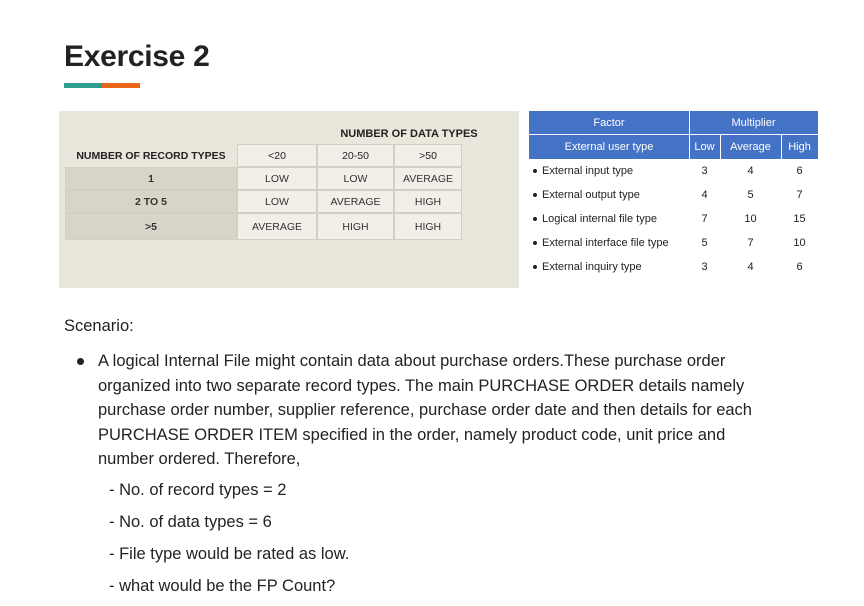 The width and height of the screenshot is (864, 606). Describe the element at coordinates (190, 522) in the screenshot. I see `scenario-item: - No. of data types = 6` at that location.